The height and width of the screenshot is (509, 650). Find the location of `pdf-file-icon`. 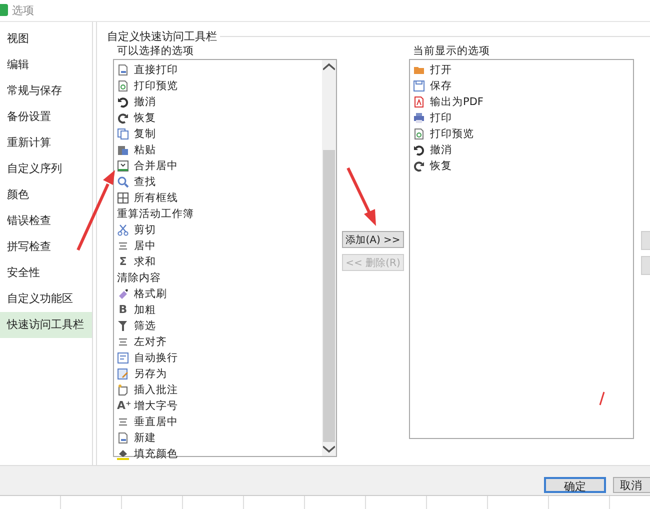

pdf-file-icon is located at coordinates (419, 102).